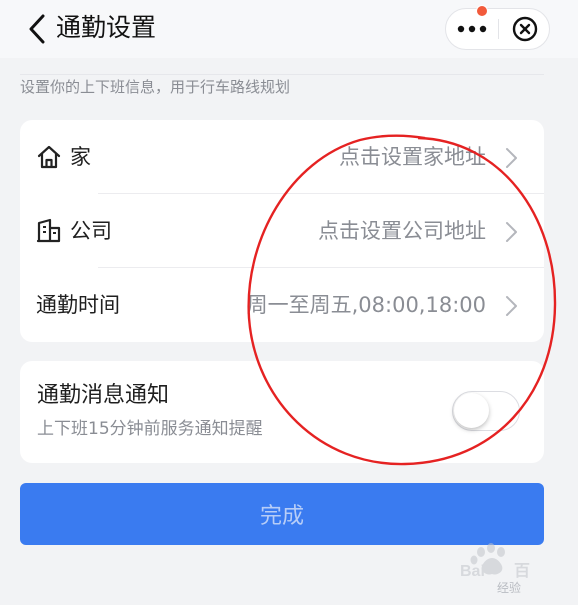  I want to click on commute-time-row: 通勤时间 周一至周五,08:00,18:00, so click(282, 305).